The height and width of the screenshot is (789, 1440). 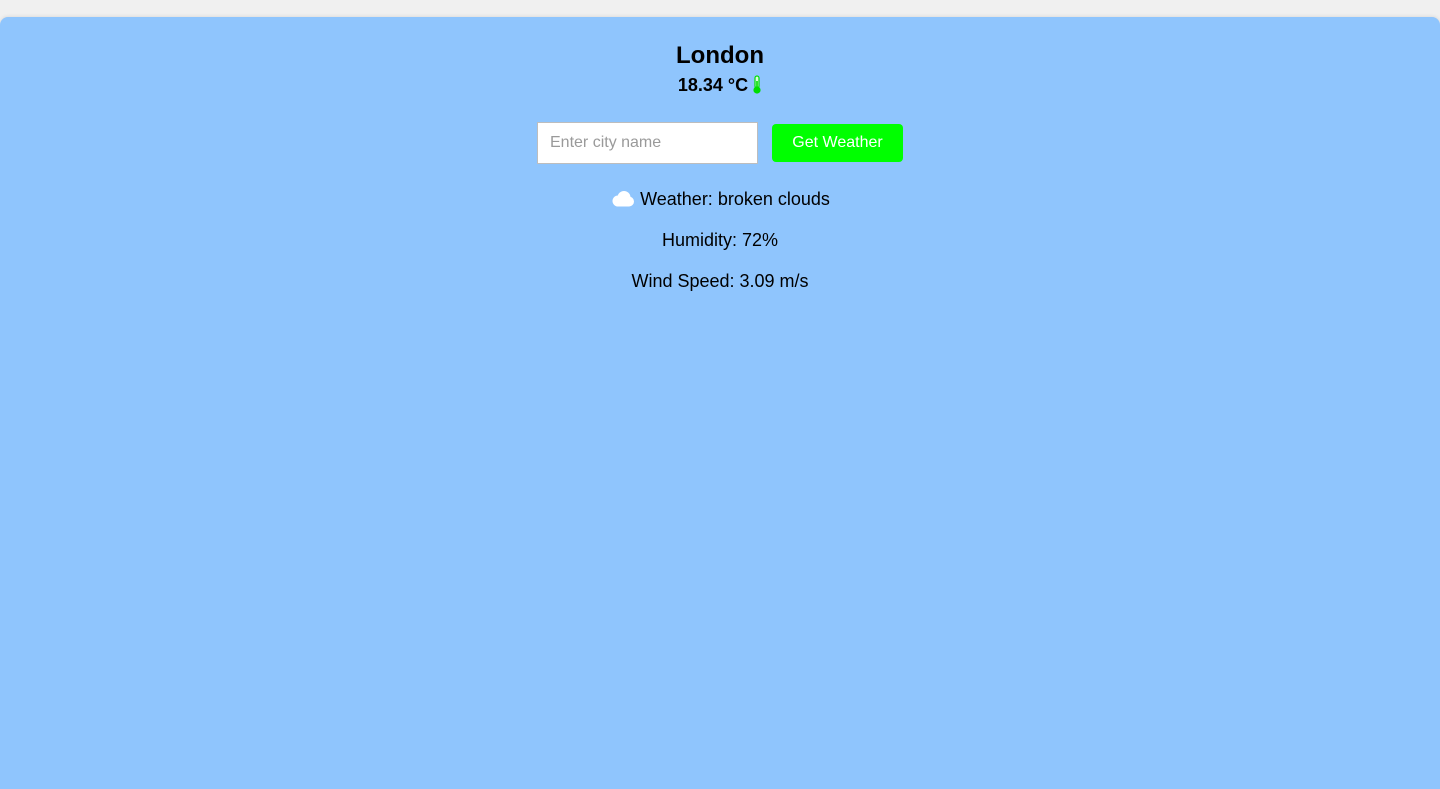 I want to click on weather-label: Weather:, so click(x=676, y=199).